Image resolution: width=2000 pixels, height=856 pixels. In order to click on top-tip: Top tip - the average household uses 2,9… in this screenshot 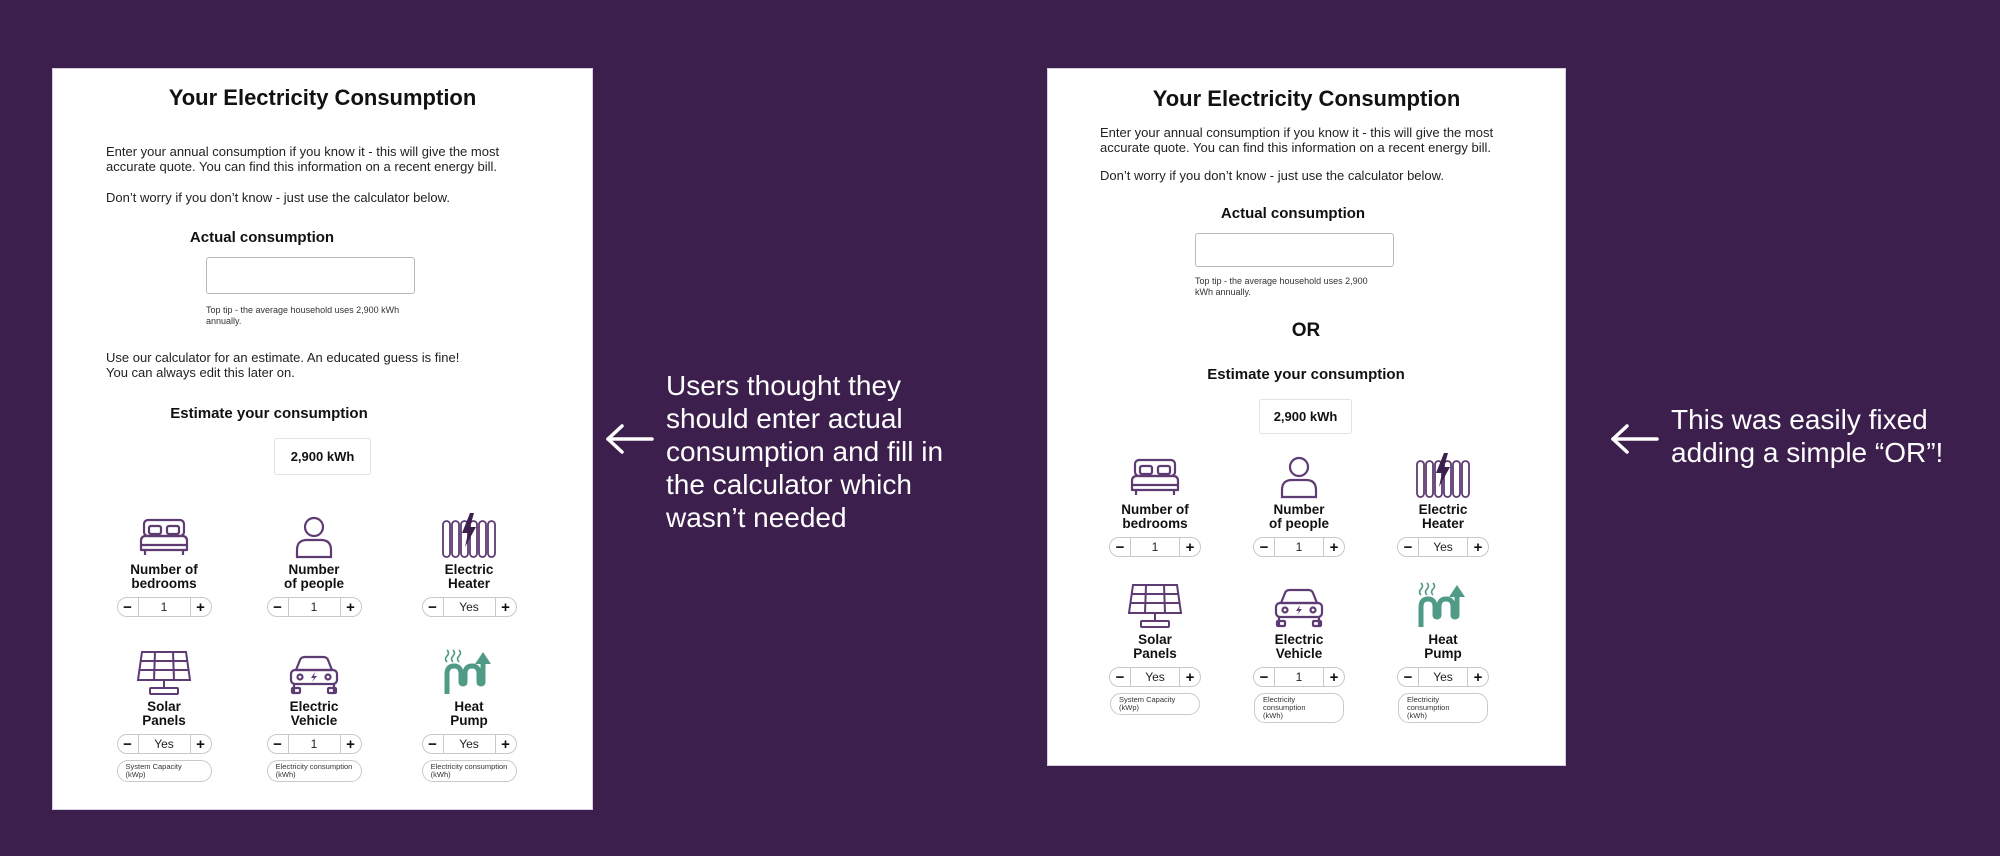, I will do `click(1281, 286)`.